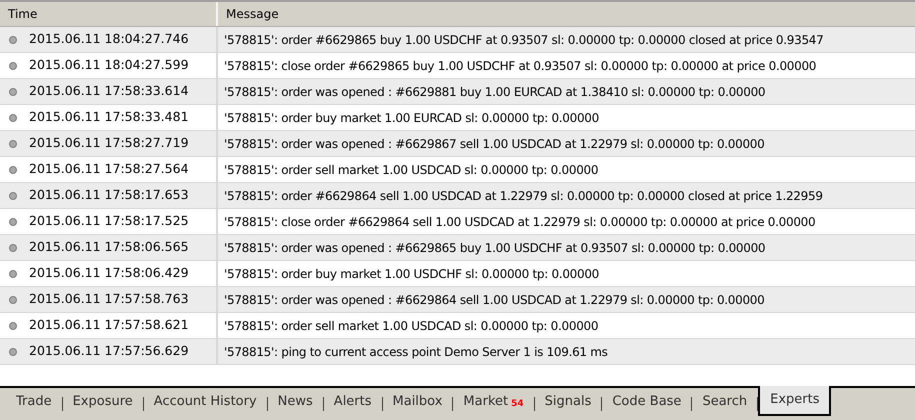  What do you see at coordinates (519, 222) in the screenshot?
I see `message-cell-text: '578815': close order #6629864 sell 1.00 USDCAD at 1.22979 sl: 0.00000 tp: 0.00000 at price 0.00000` at bounding box center [519, 222].